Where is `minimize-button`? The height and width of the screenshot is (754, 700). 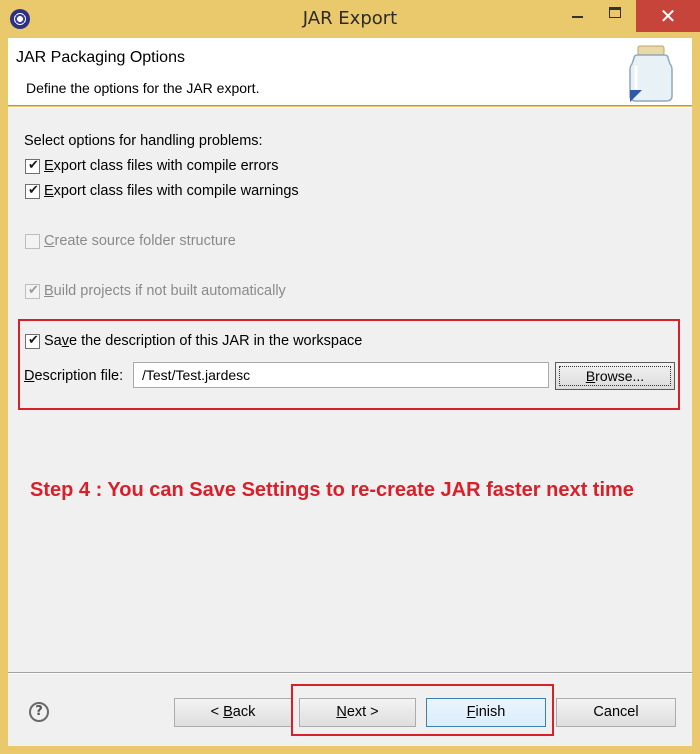
minimize-button is located at coordinates (577, 13).